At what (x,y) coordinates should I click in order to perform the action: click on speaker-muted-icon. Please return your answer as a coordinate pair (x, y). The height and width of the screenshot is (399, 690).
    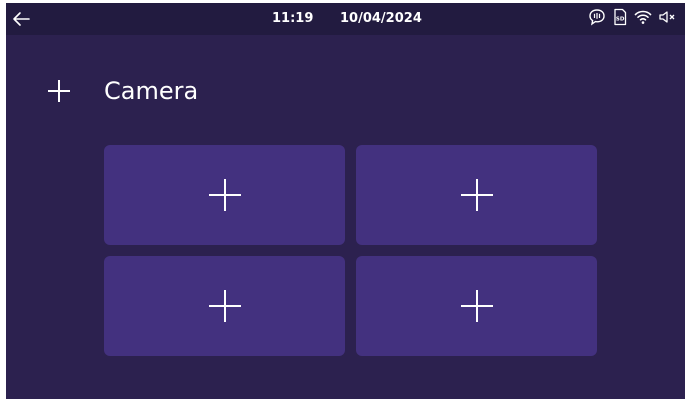
    Looking at the image, I should click on (668, 19).